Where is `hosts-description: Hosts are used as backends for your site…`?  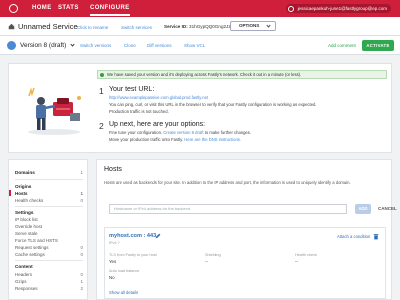
hosts-description: Hosts are used as backends for your site… is located at coordinates (227, 182).